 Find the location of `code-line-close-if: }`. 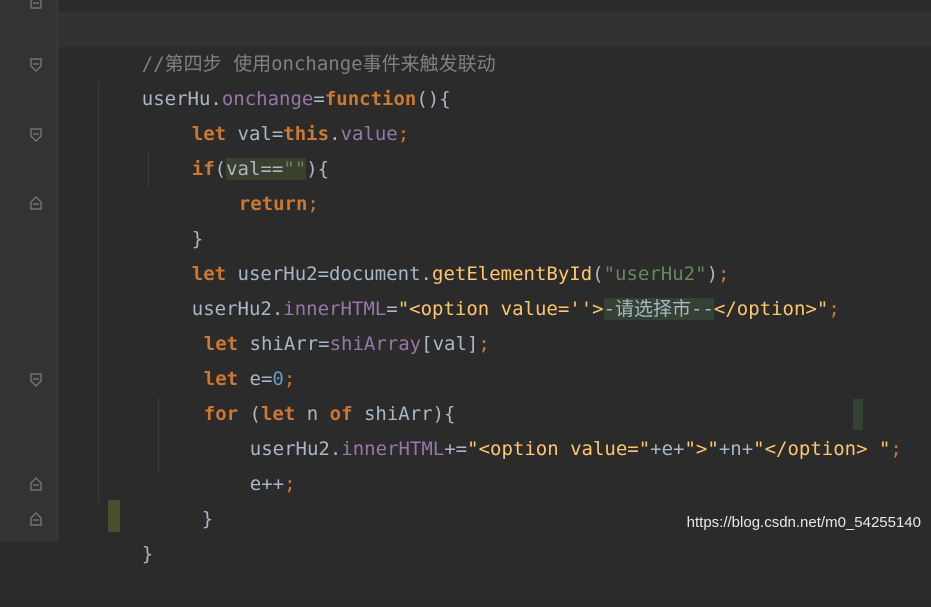

code-line-close-if: } is located at coordinates (174, 218).